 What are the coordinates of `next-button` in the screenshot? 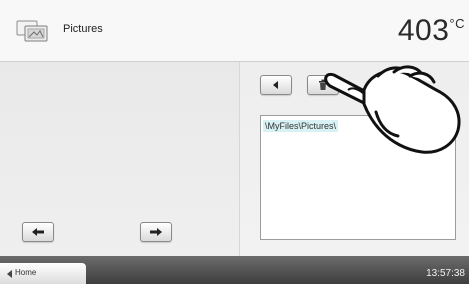 It's located at (156, 232).